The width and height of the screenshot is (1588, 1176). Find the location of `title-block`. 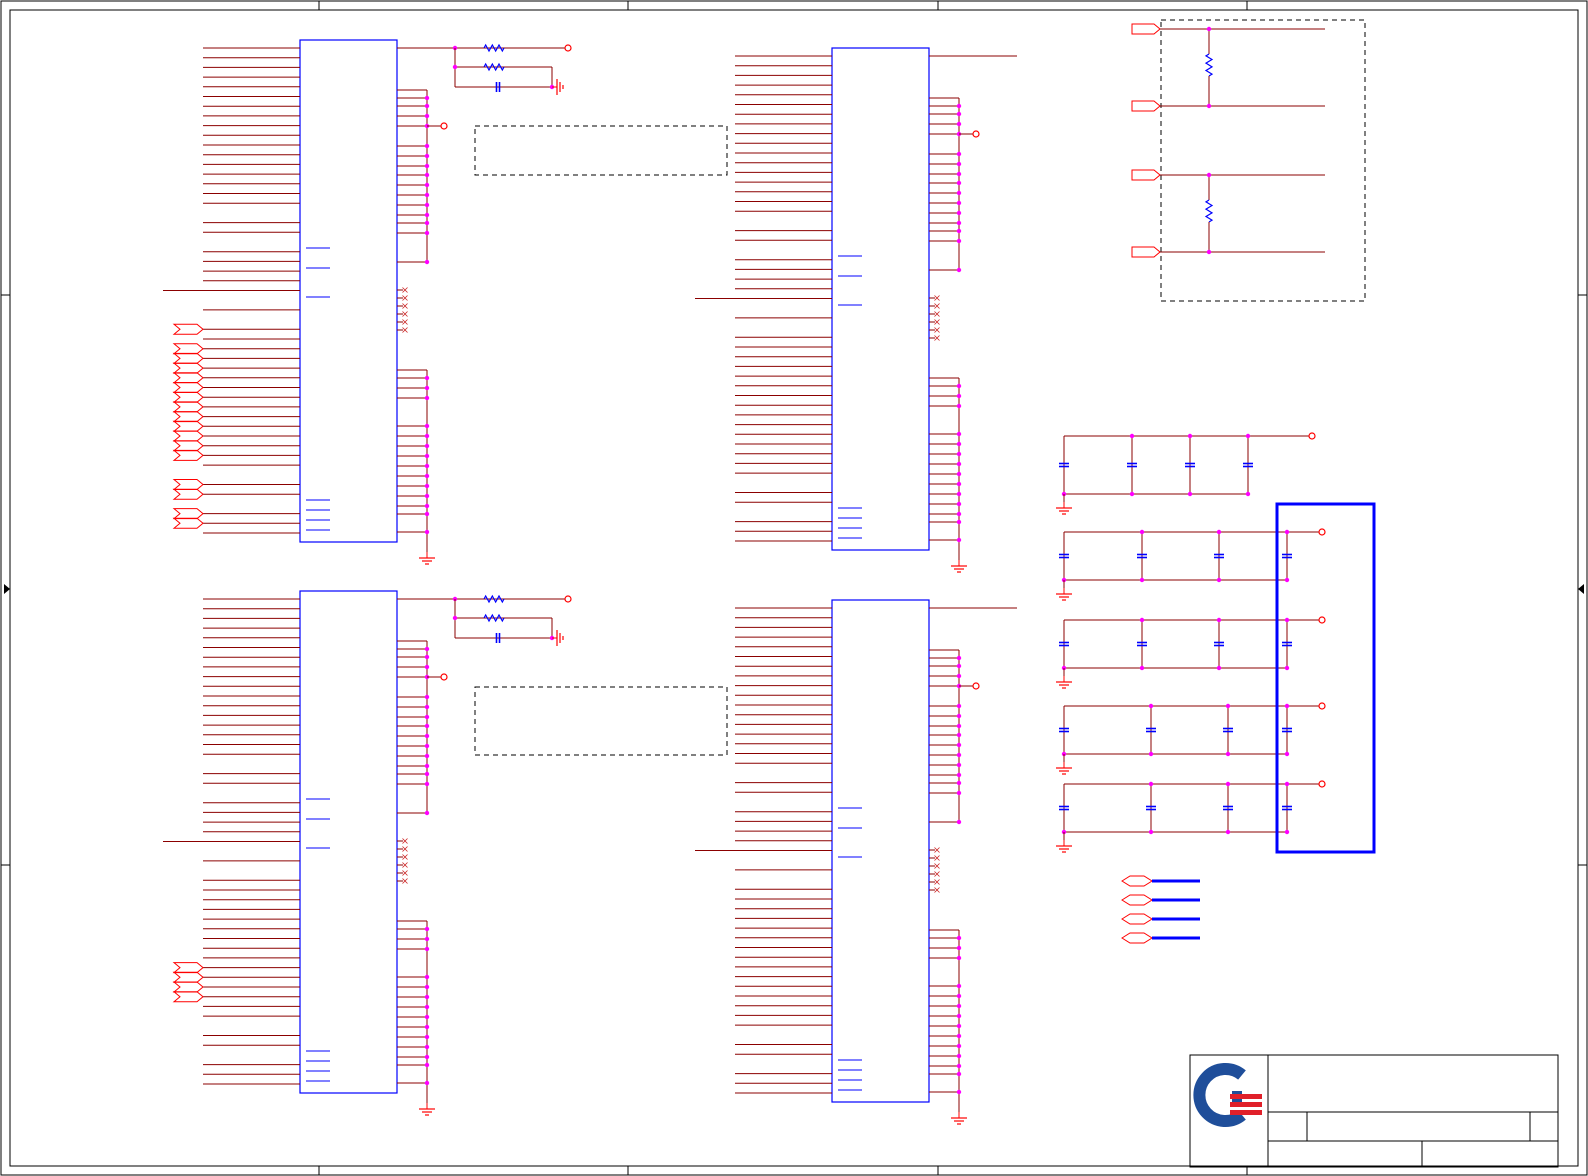

title-block is located at coordinates (1374, 1111).